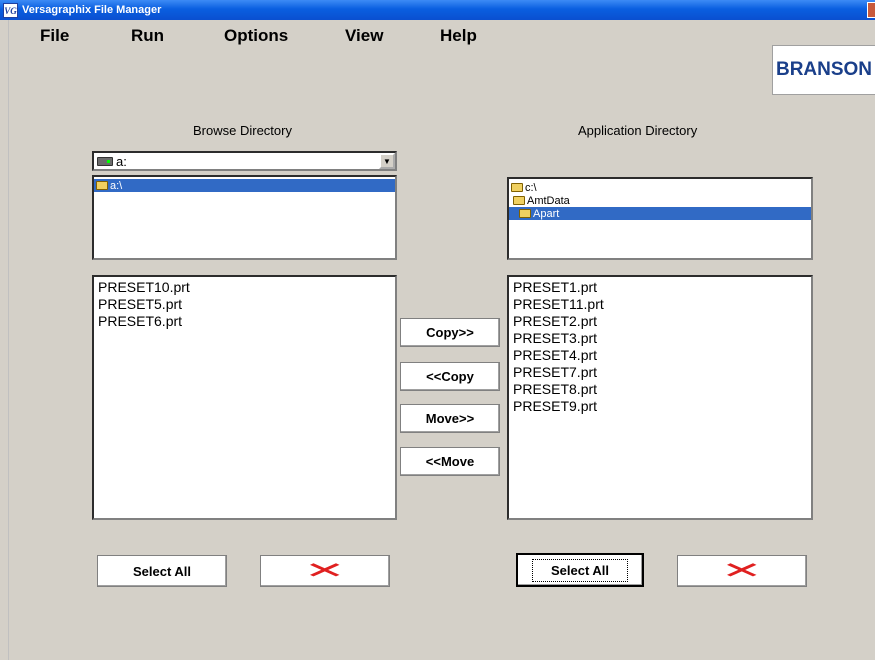  What do you see at coordinates (660, 338) in the screenshot?
I see `list-item: PRESET3.prt` at bounding box center [660, 338].